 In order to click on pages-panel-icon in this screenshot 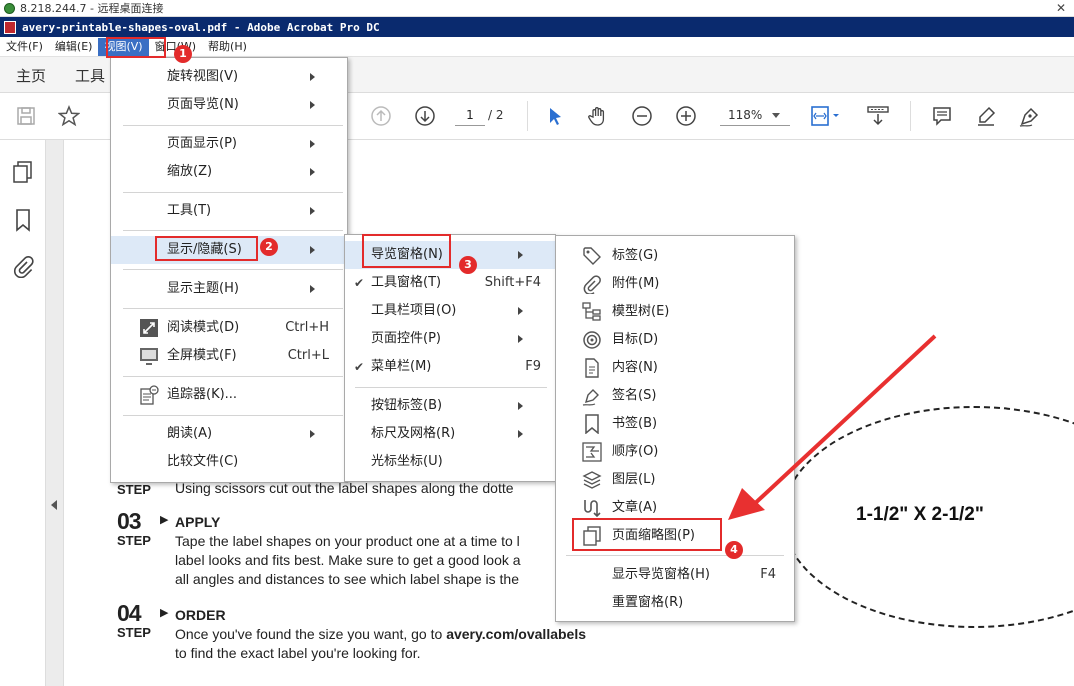, I will do `click(23, 174)`.